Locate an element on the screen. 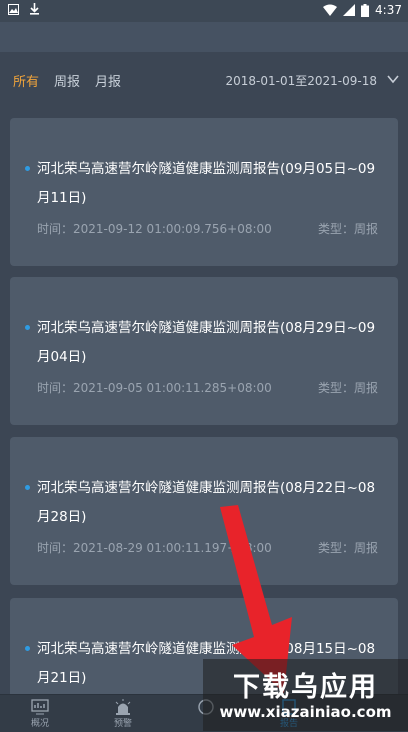 The image size is (408, 732). tab-monthly: 月报 is located at coordinates (108, 80).